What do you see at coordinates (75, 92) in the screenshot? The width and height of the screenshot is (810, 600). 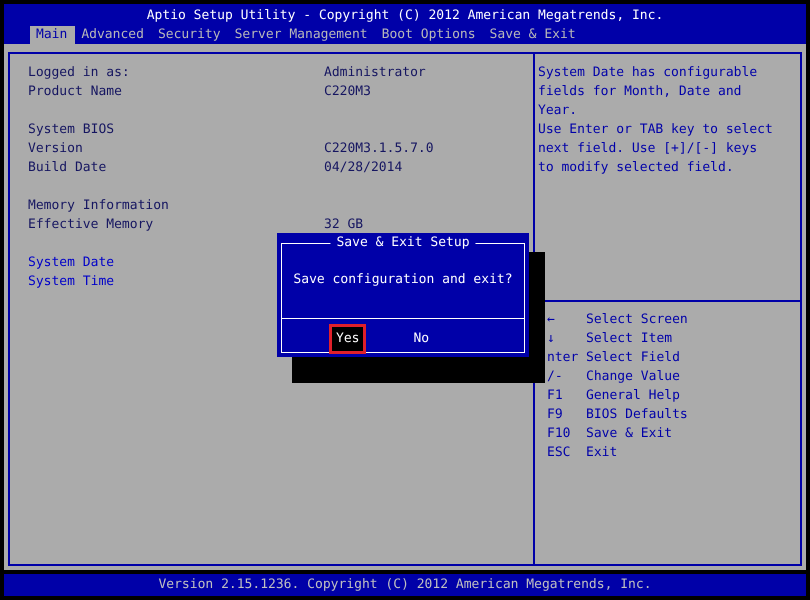 I see `setting-label: Product Name` at bounding box center [75, 92].